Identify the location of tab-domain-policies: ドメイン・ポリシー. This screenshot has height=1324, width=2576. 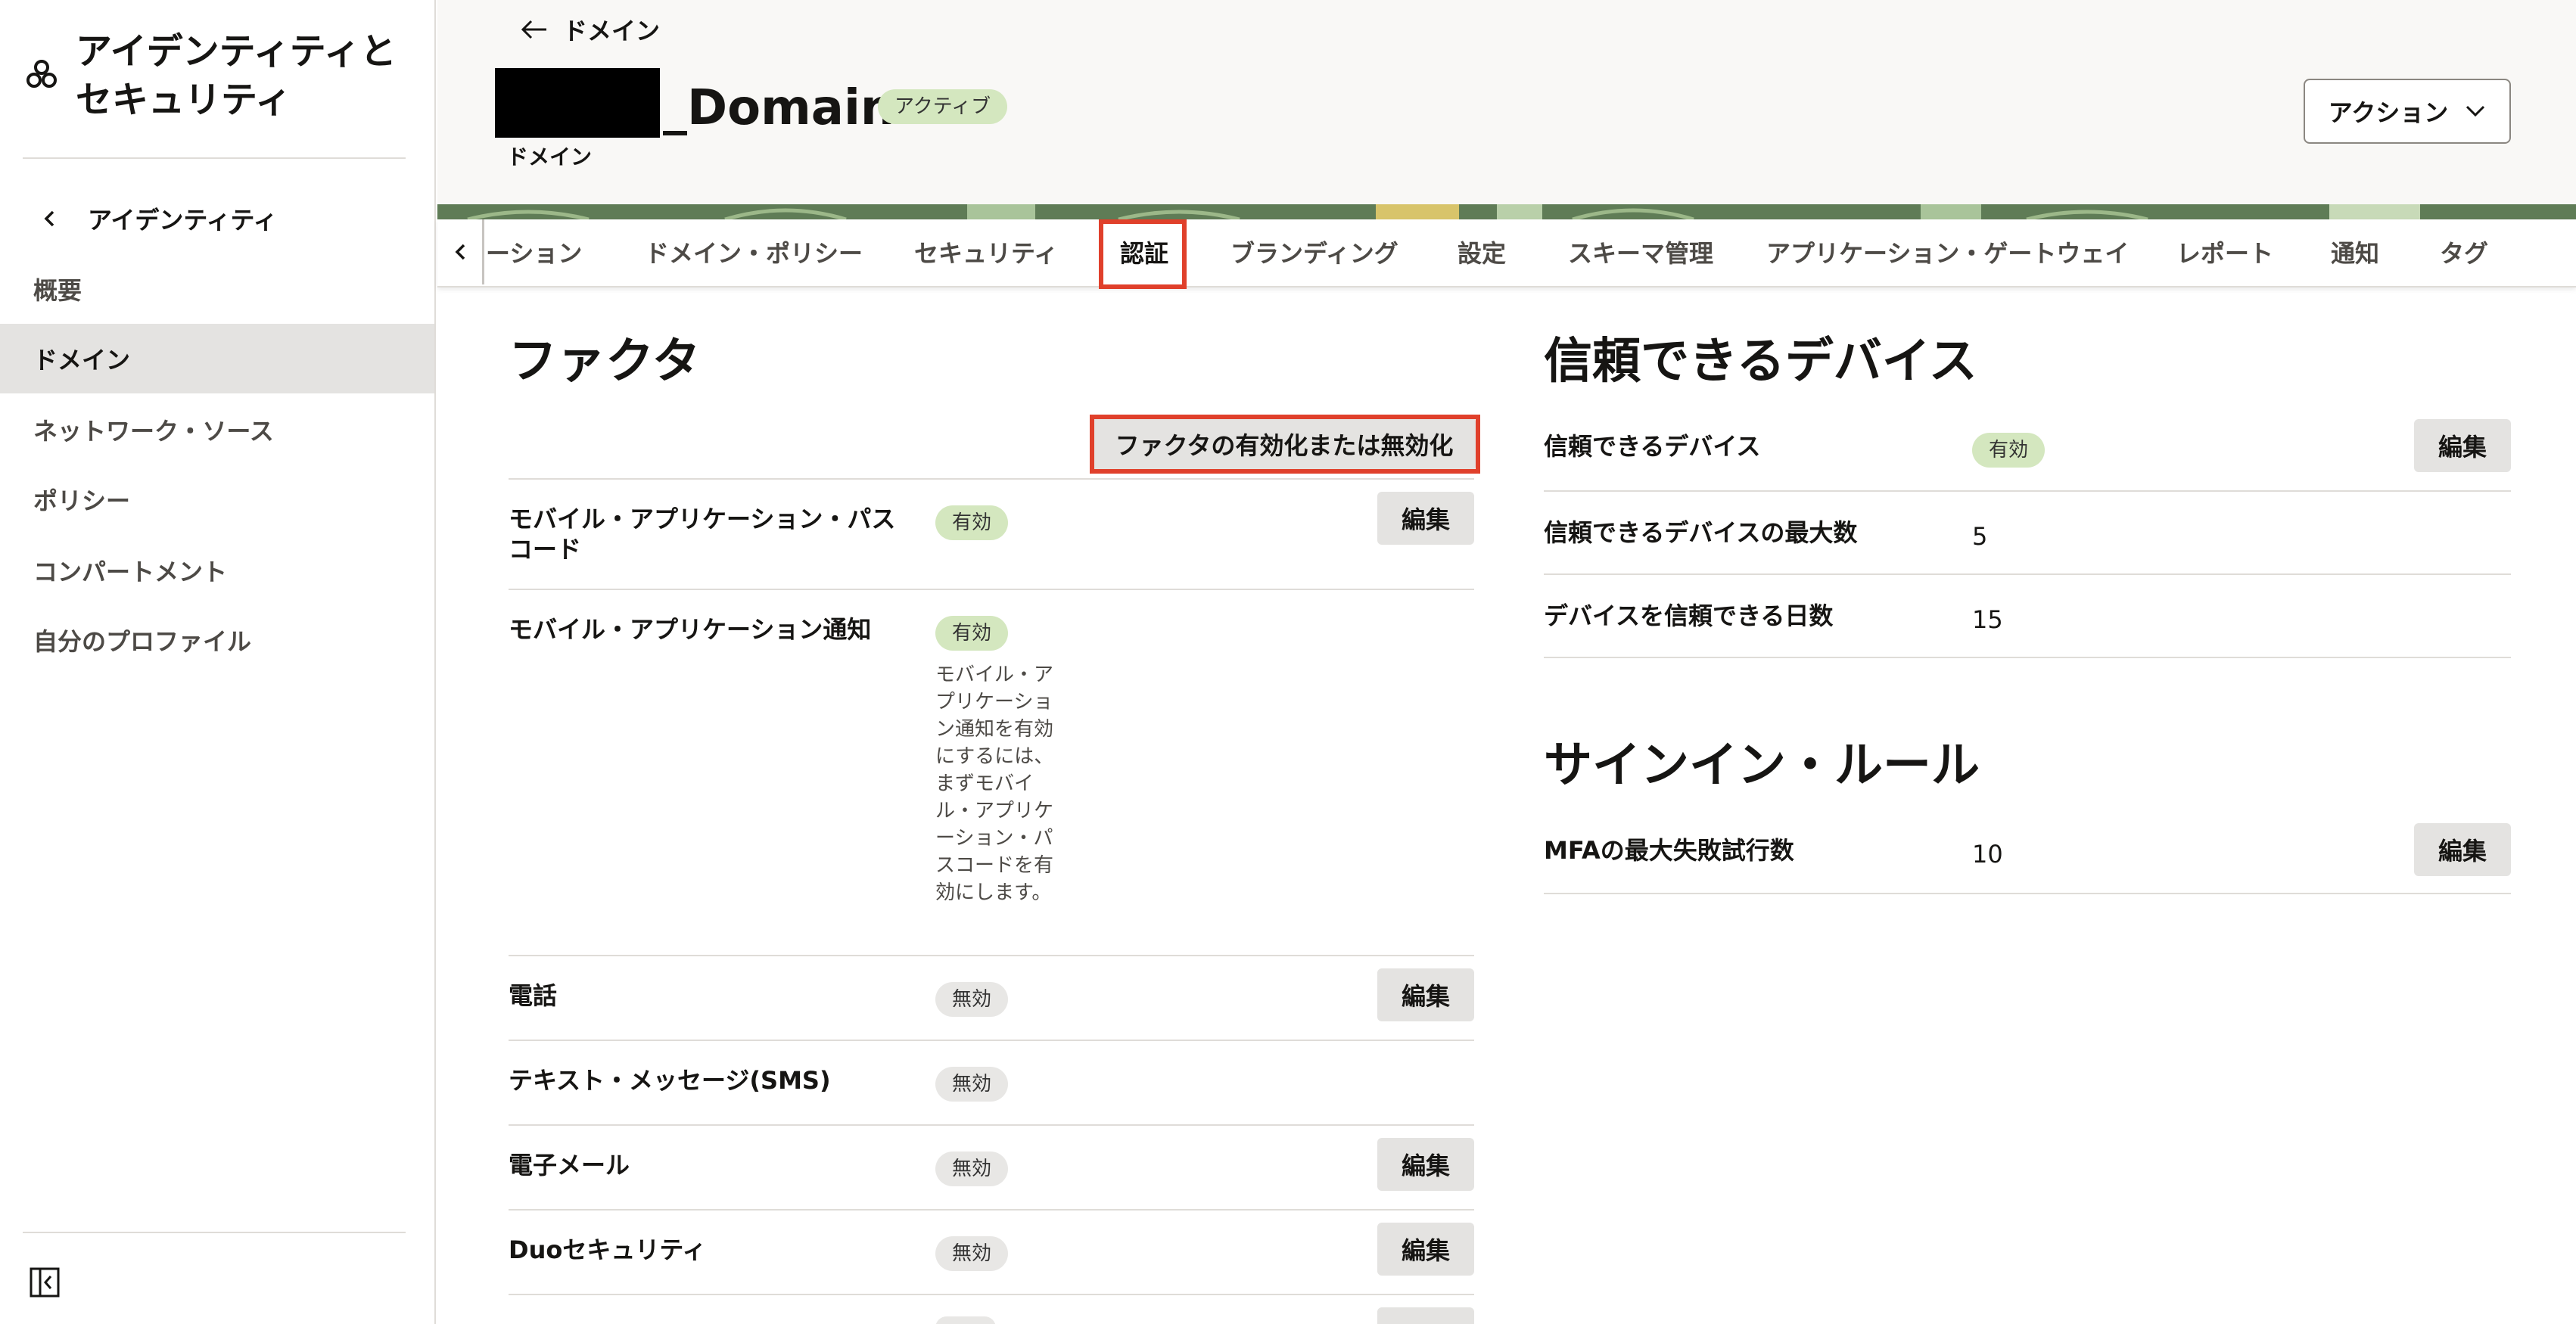
(754, 251).